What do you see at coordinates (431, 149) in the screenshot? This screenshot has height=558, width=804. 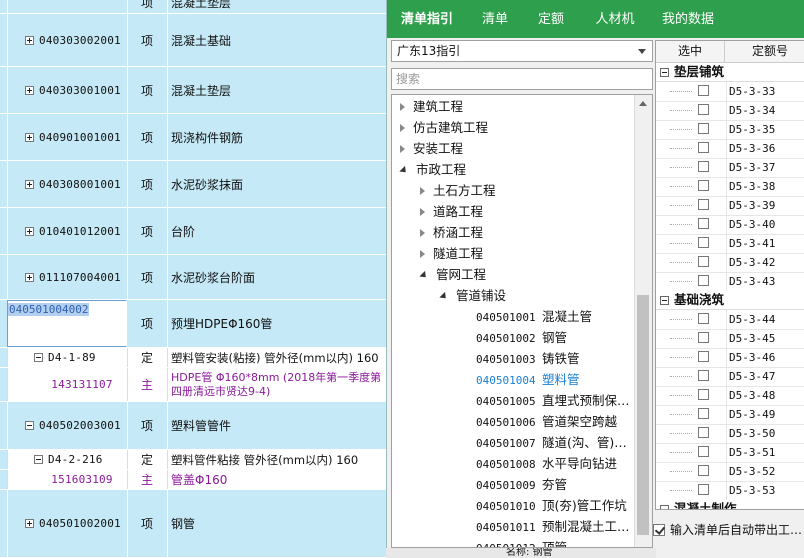 I see `tree-node: 安装工程` at bounding box center [431, 149].